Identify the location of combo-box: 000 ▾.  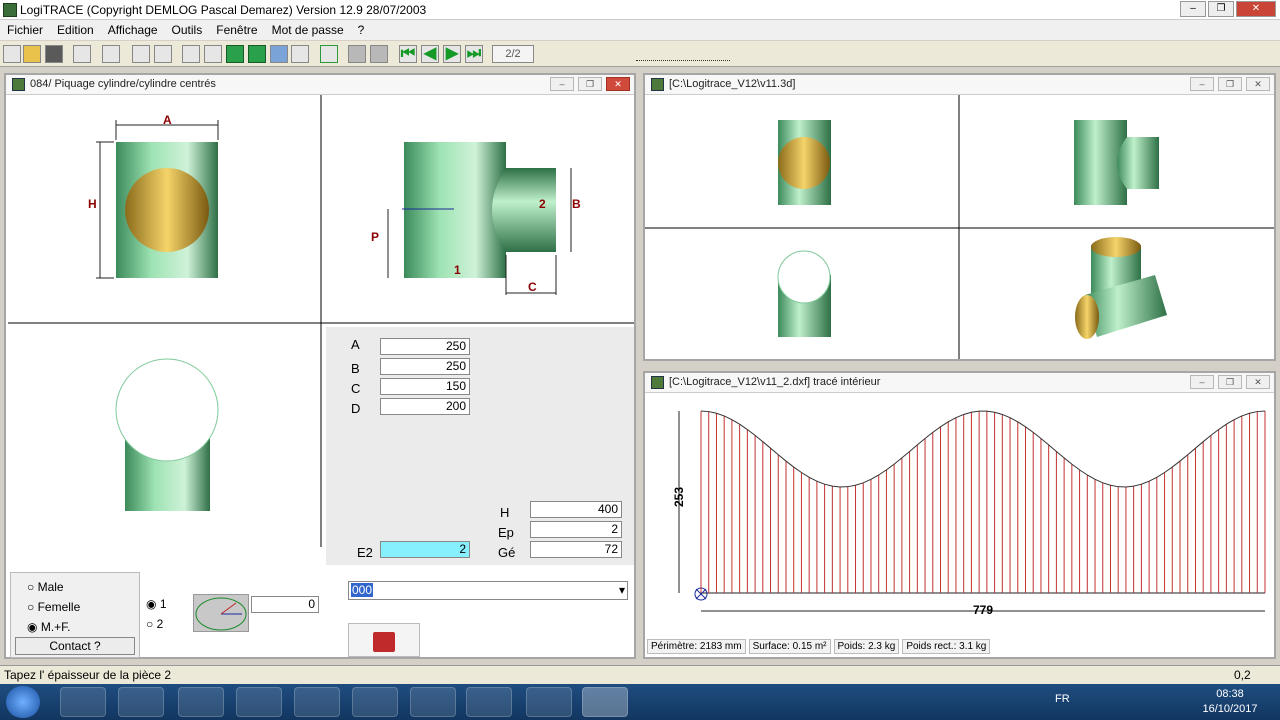
(488, 590).